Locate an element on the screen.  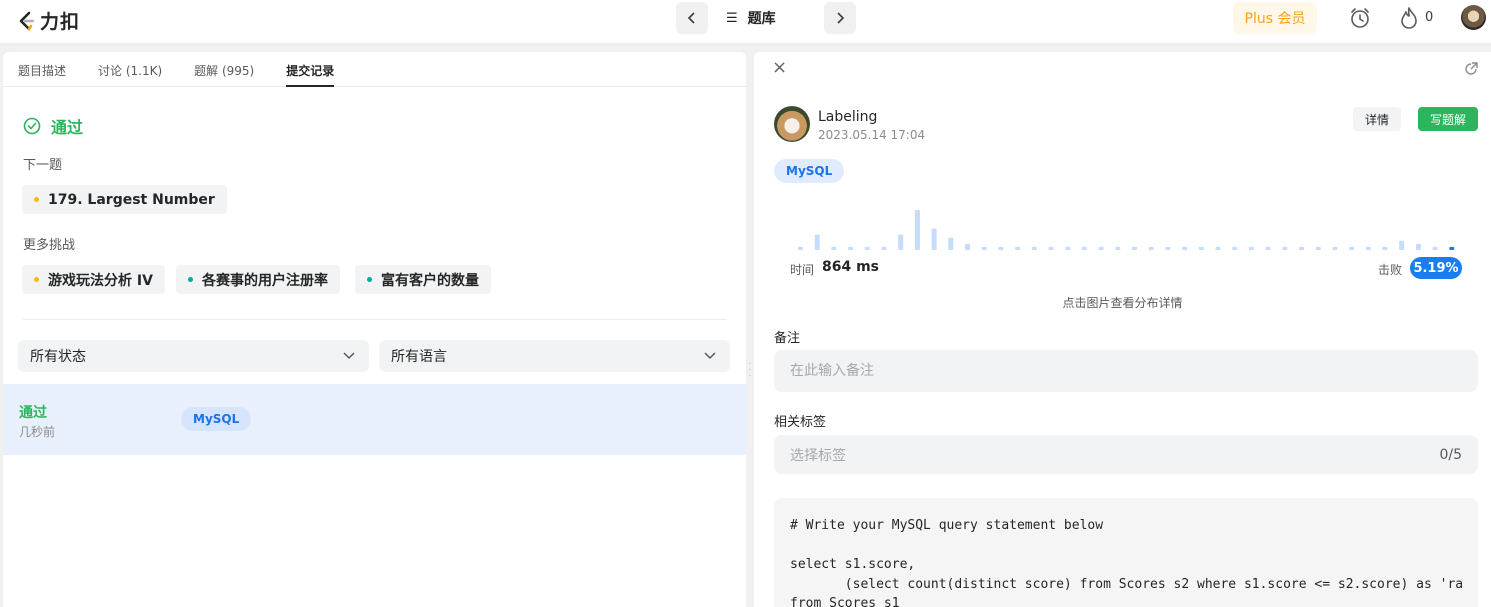
runtime-value: 864 ms is located at coordinates (851, 267).